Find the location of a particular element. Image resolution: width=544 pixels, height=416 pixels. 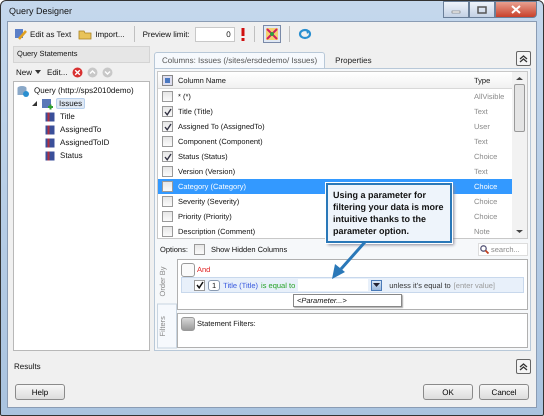

preview-limit-label: Preview limit: is located at coordinates (166, 34).